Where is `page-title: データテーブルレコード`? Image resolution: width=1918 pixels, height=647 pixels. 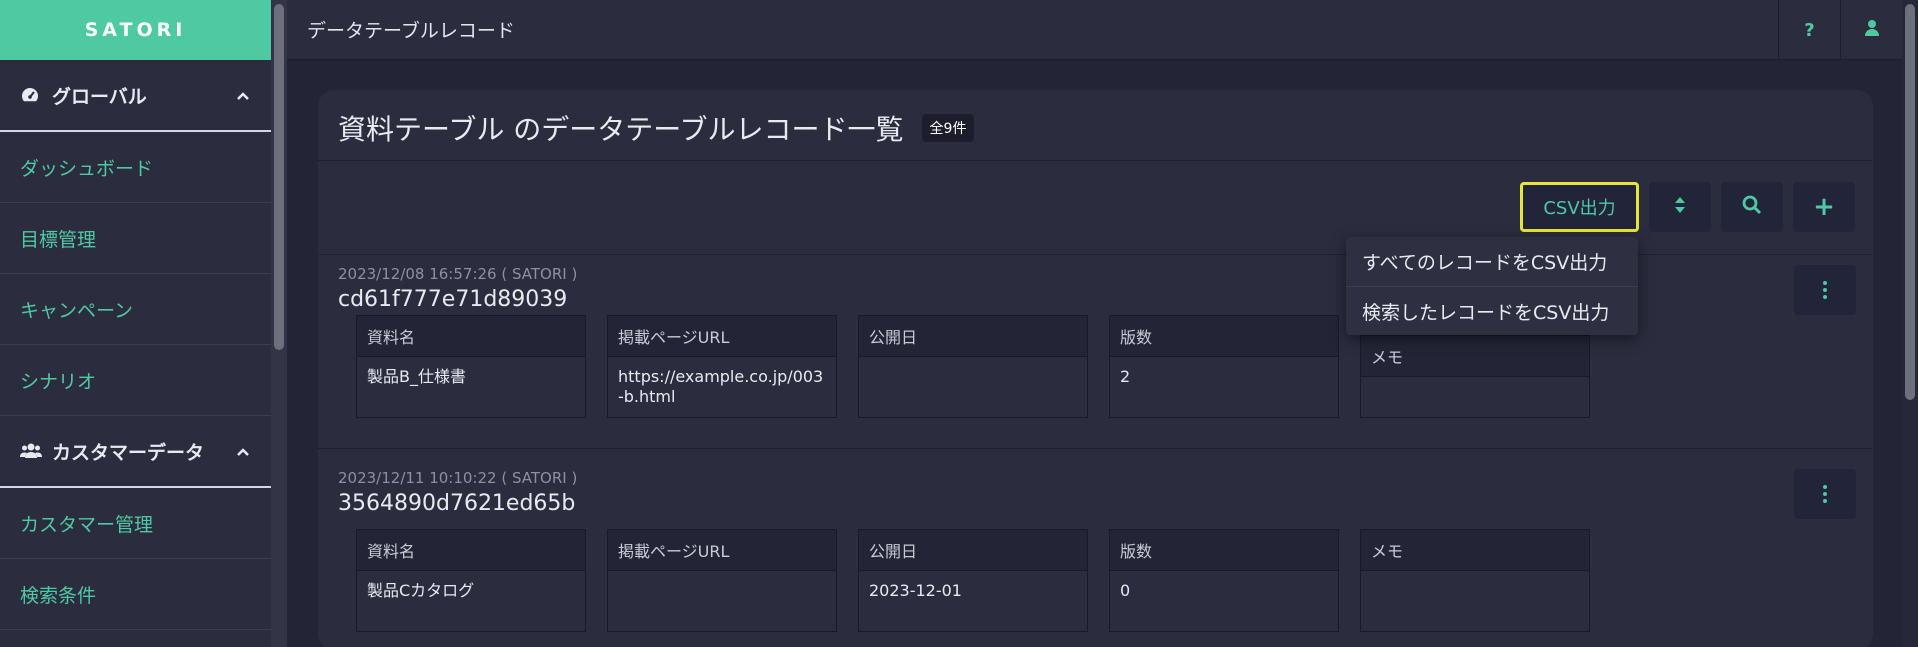
page-title: データテーブルレコード is located at coordinates (411, 31).